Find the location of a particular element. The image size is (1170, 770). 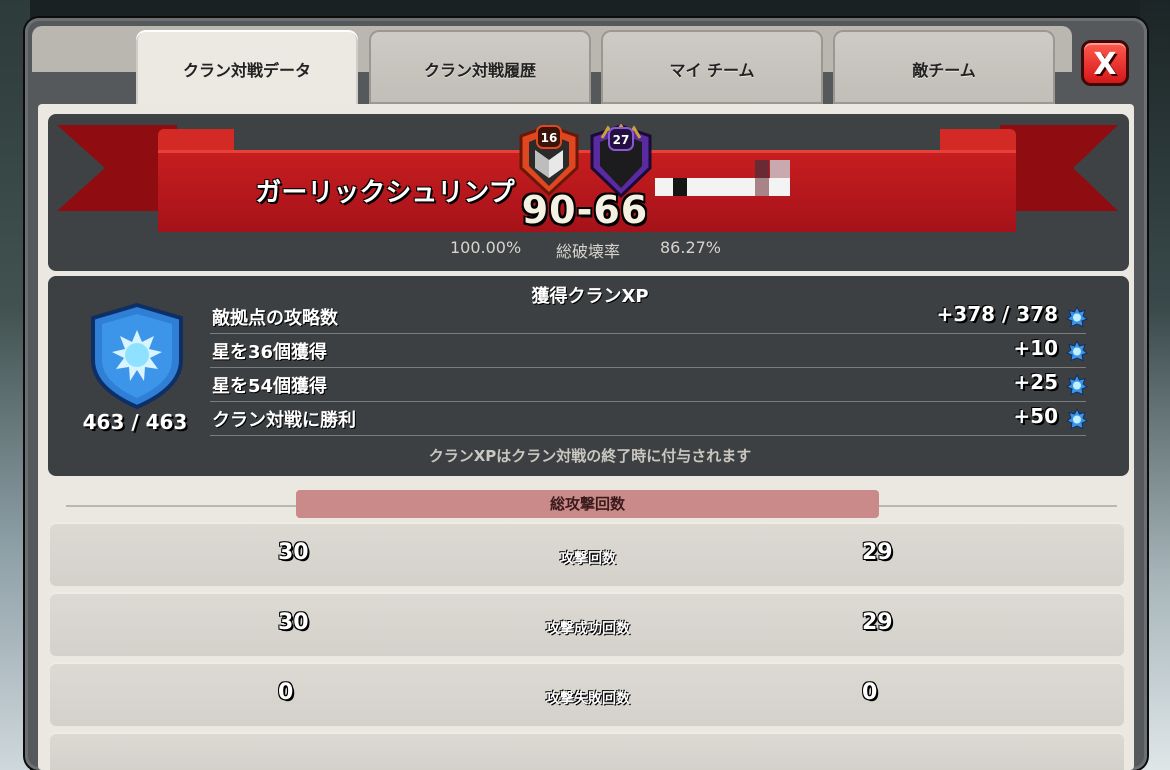

tab-label: クラン対戦履歴 is located at coordinates (479, 70).